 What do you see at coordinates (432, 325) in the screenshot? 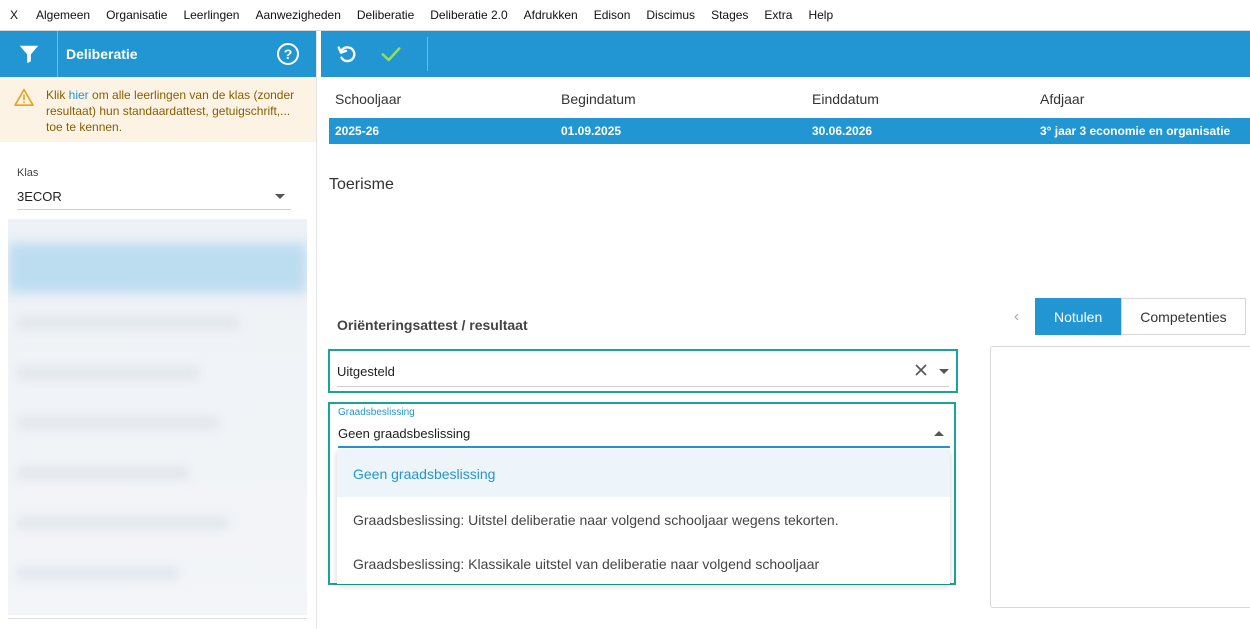
I see `orientation-title: Oriënteringsattest / resultaat` at bounding box center [432, 325].